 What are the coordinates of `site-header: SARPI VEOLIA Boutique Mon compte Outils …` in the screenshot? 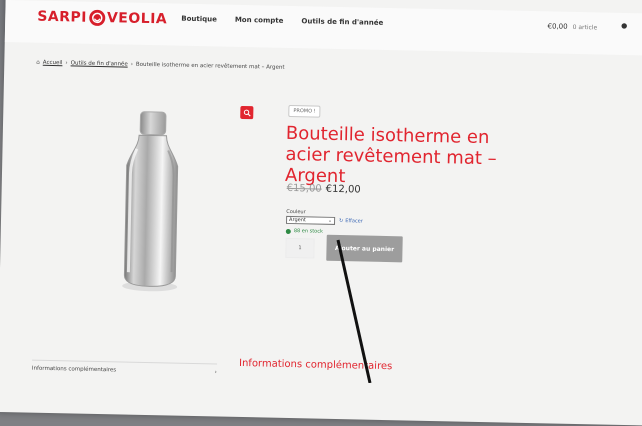 It's located at (323, 28).